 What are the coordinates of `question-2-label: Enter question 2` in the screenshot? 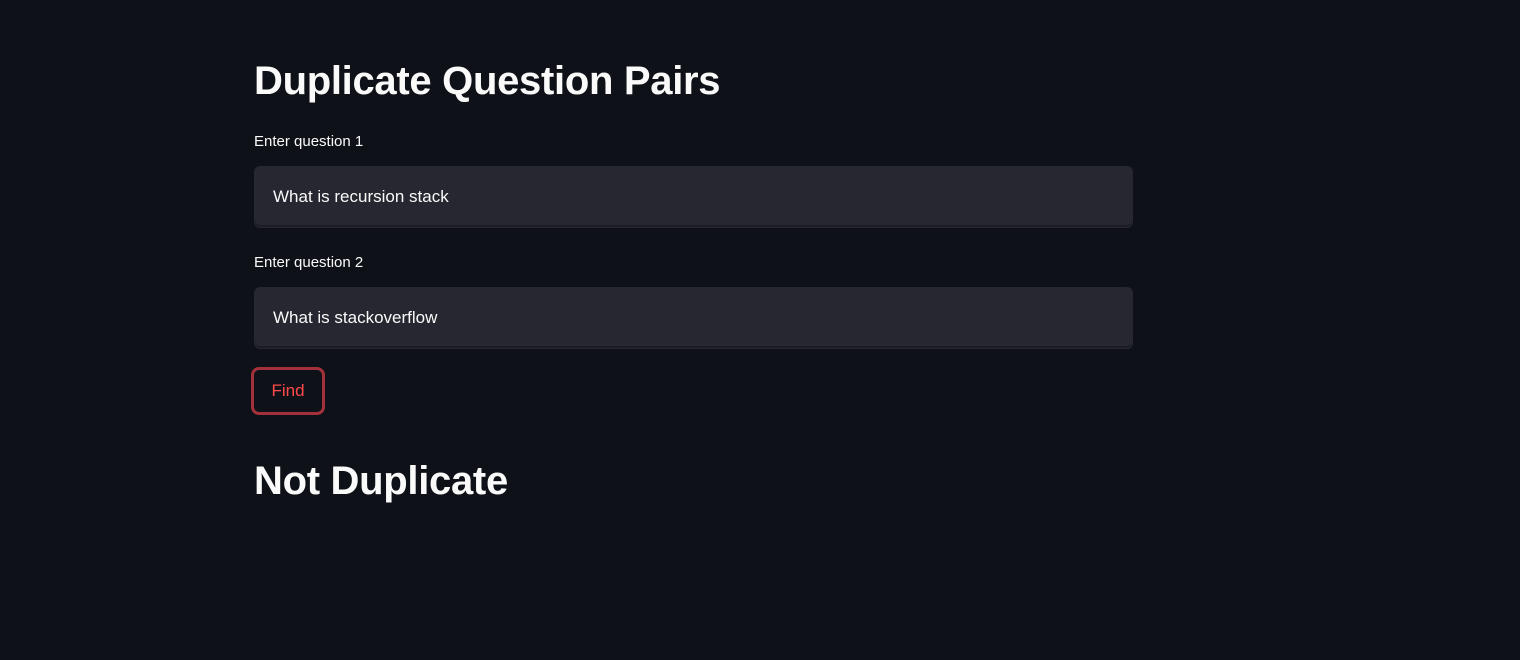 It's located at (309, 262).